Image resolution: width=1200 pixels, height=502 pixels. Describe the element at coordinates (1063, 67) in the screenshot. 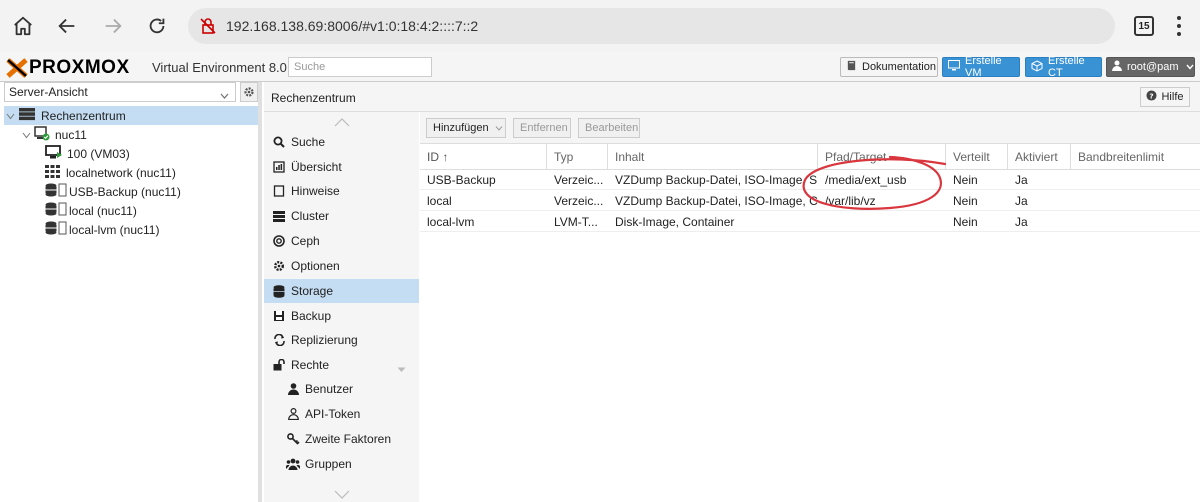

I see `create-ct-button: Erstelle CT` at that location.